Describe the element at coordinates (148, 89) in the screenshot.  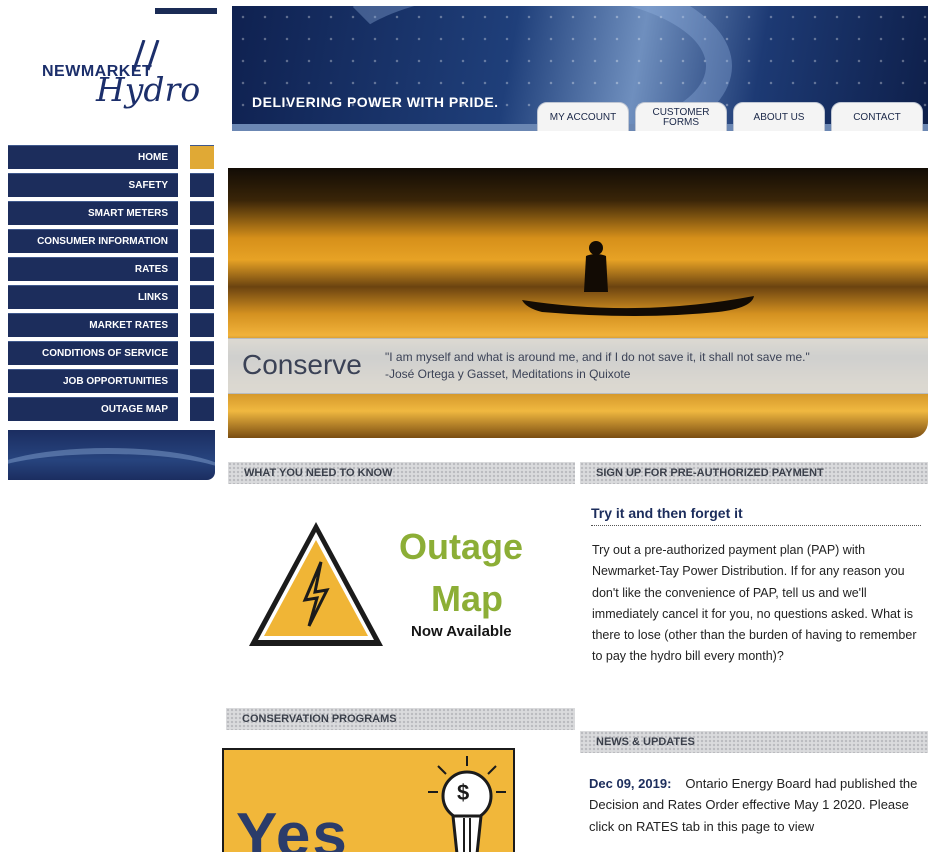
I see `logo-name-line2: Hydro` at that location.